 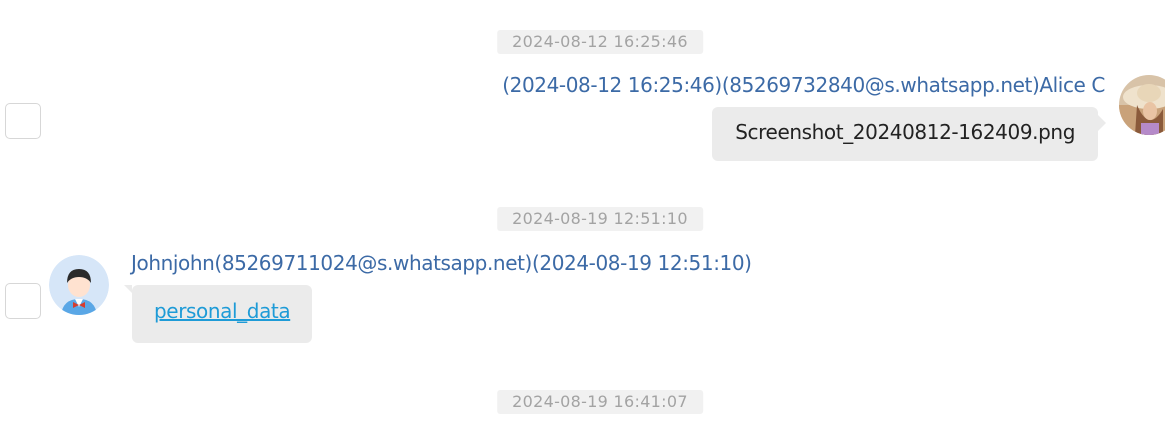 I want to click on message-timestamp: 2024-08-19 12:51:10, so click(x=600, y=219).